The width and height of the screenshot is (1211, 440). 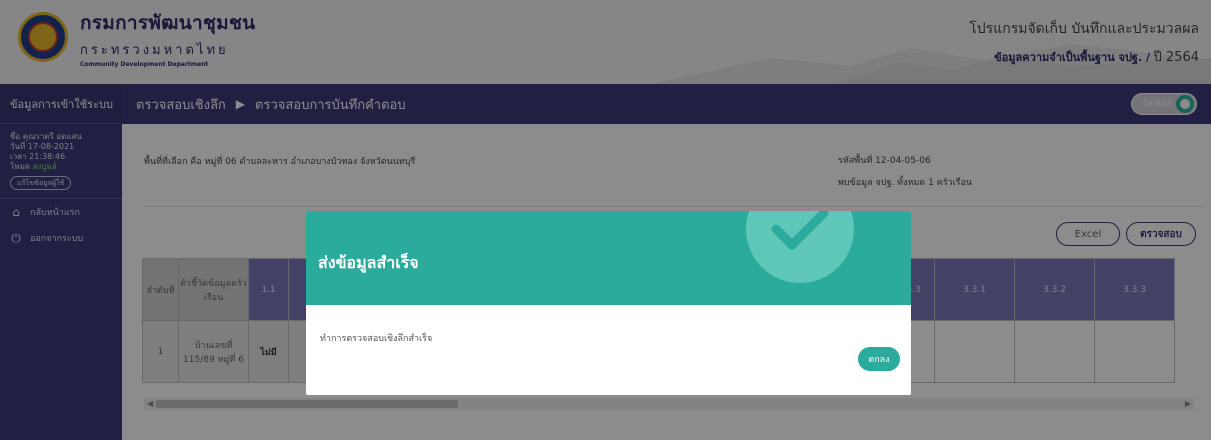 I want to click on success-badge, so click(x=800, y=247).